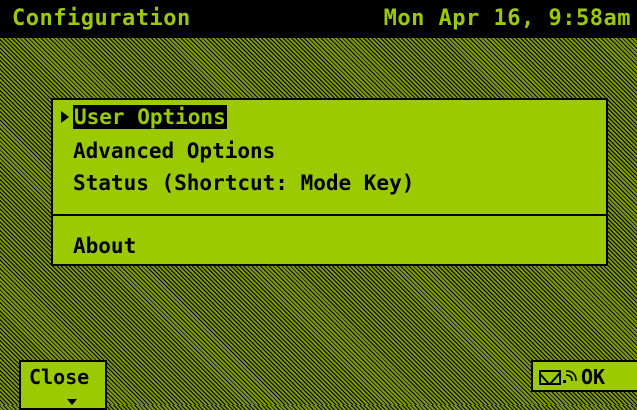 The height and width of the screenshot is (410, 637). I want to click on selection-pointer-icon, so click(65, 117).